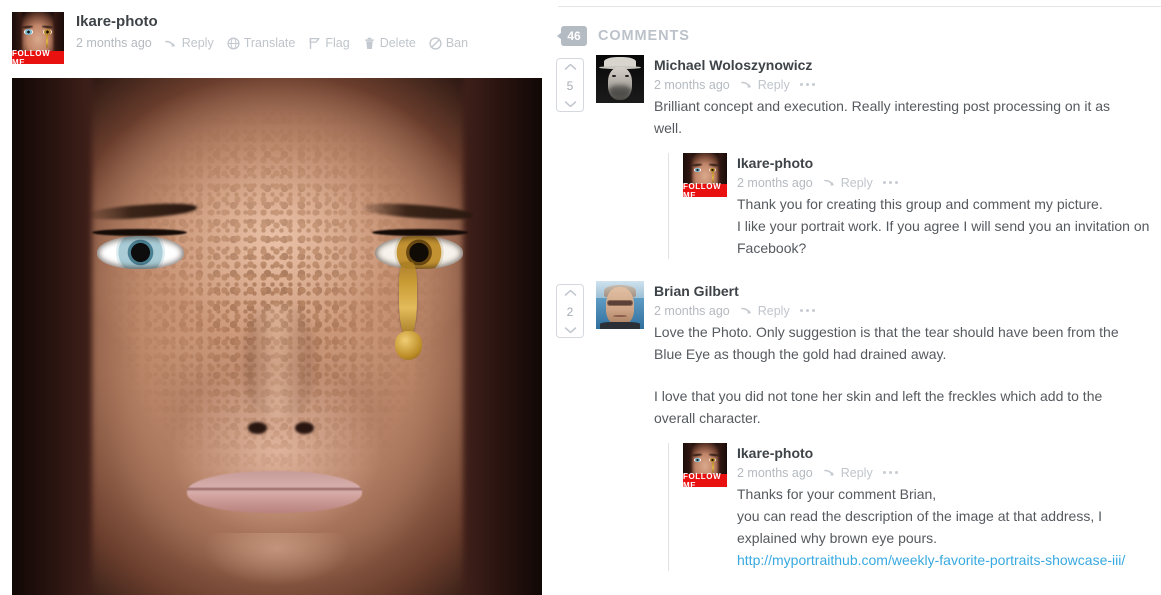 Image resolution: width=1161 pixels, height=595 pixels. I want to click on post-flag-label: Flag, so click(337, 43).